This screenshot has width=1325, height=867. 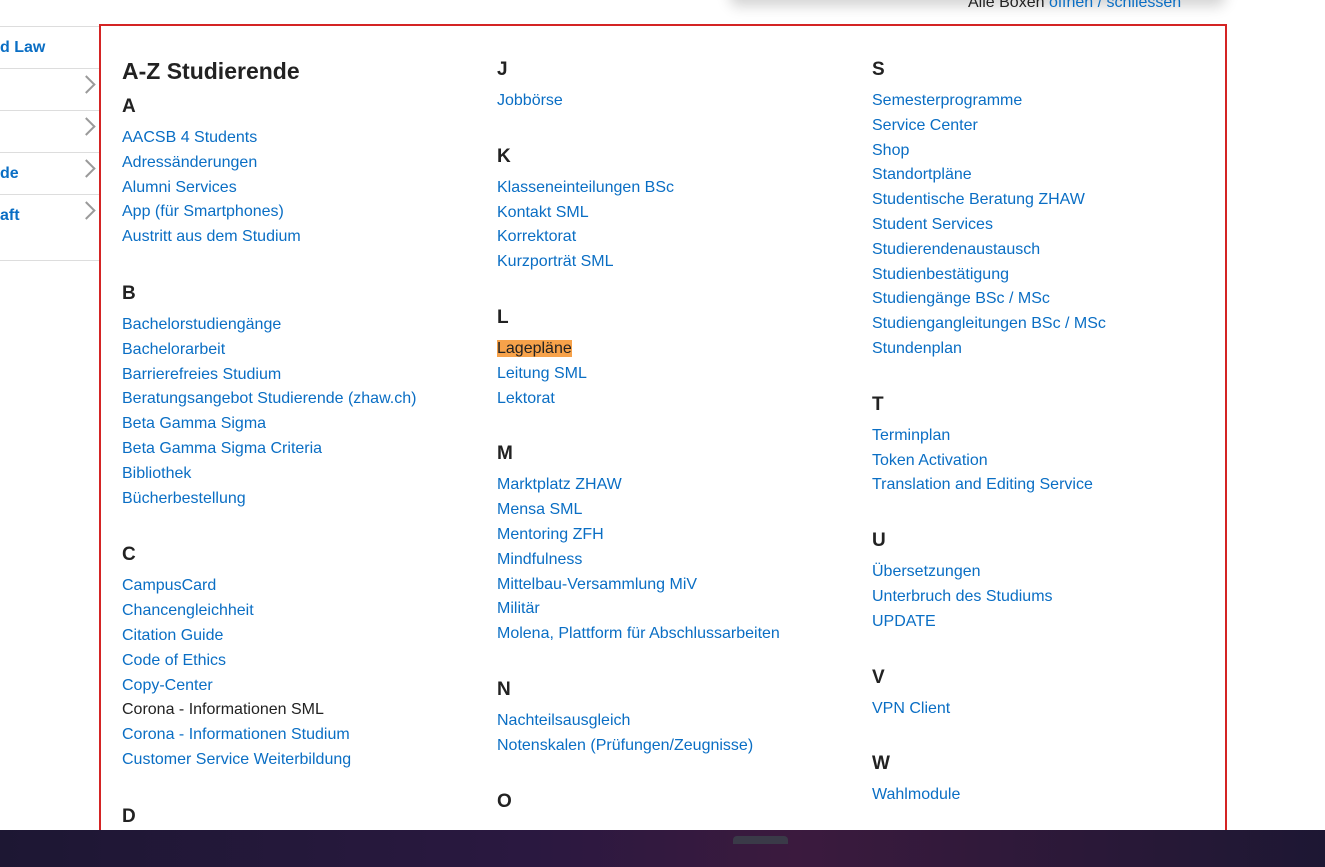 I want to click on list-item: Wahlmodule, so click(x=1048, y=795).